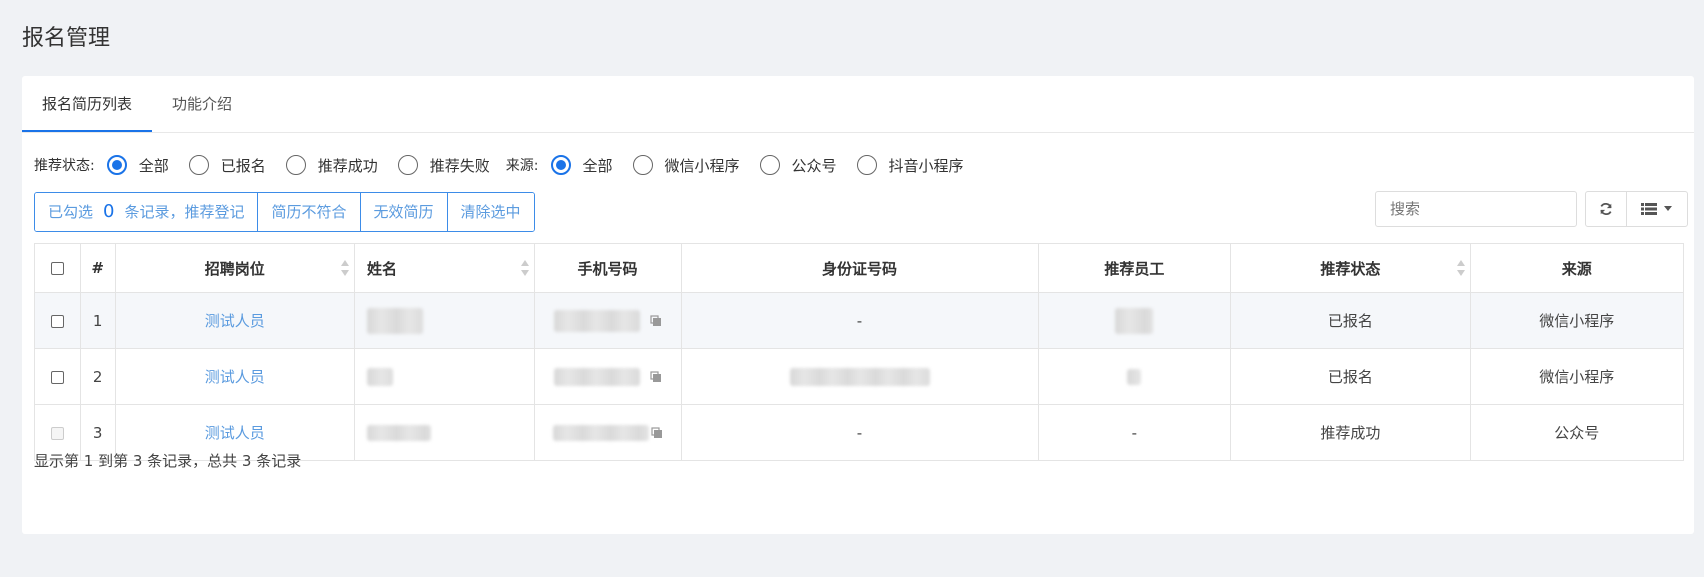  I want to click on column-header-employee: 推荐员工, so click(1134, 268).